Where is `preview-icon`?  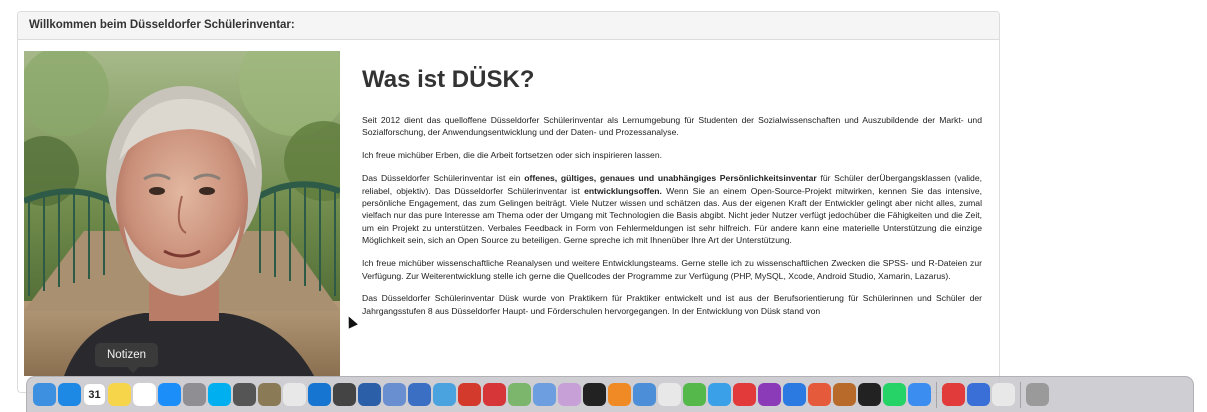
preview-icon is located at coordinates (644, 394).